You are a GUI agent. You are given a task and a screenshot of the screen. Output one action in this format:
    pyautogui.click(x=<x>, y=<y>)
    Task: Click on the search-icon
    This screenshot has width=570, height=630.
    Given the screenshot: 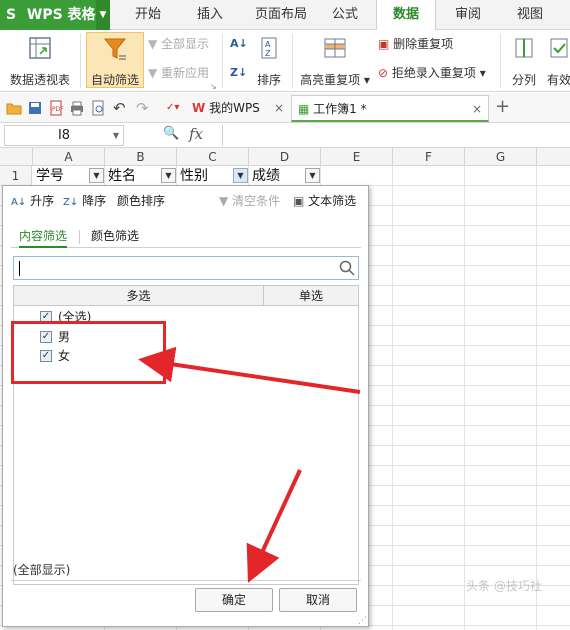 What is the action you would take?
    pyautogui.click(x=347, y=268)
    